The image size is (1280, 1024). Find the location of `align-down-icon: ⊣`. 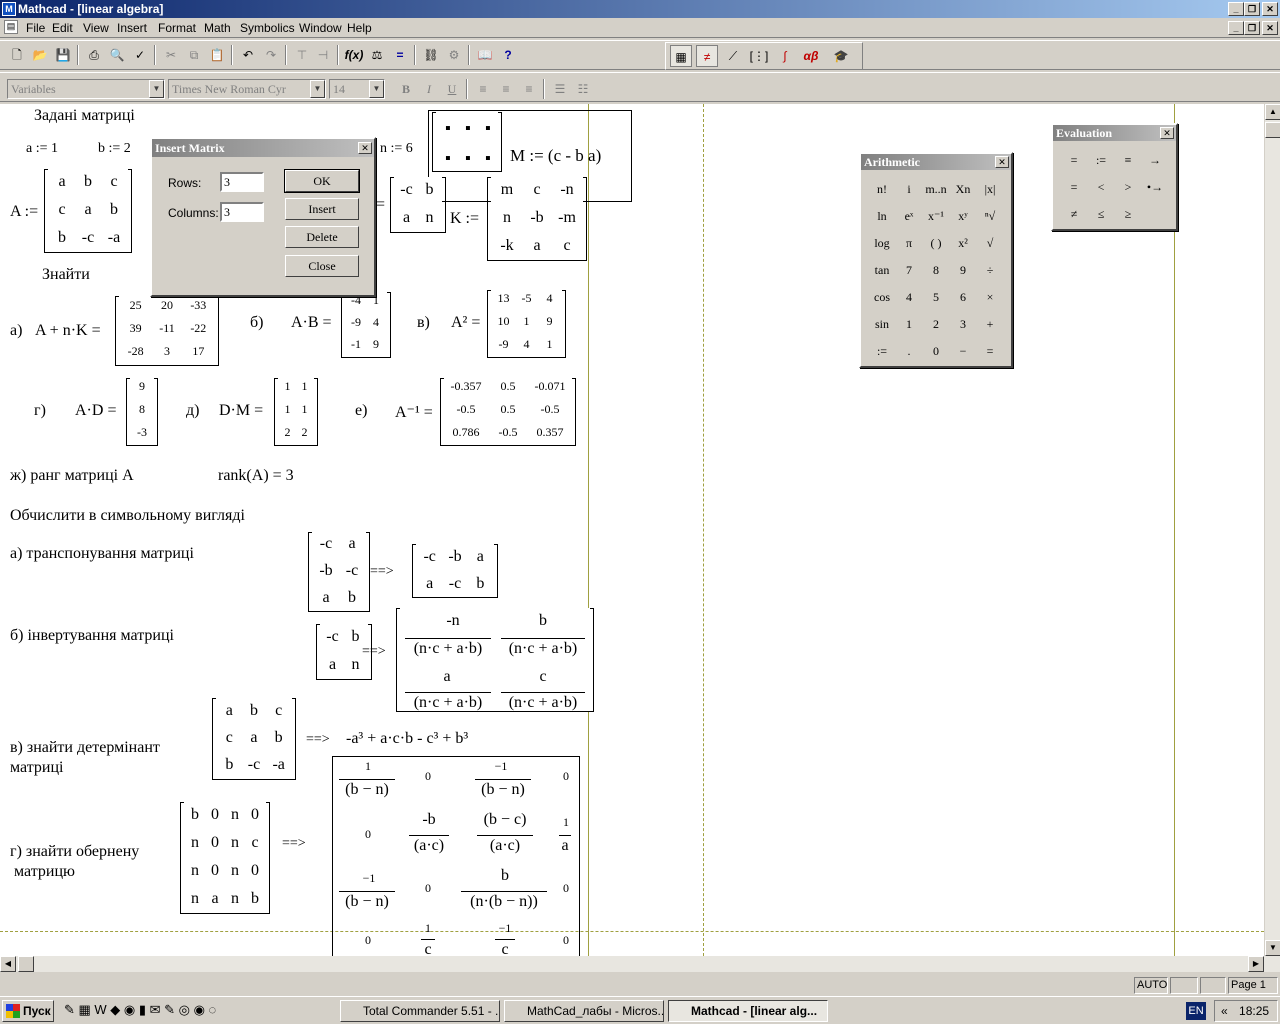

align-down-icon: ⊣ is located at coordinates (323, 55).